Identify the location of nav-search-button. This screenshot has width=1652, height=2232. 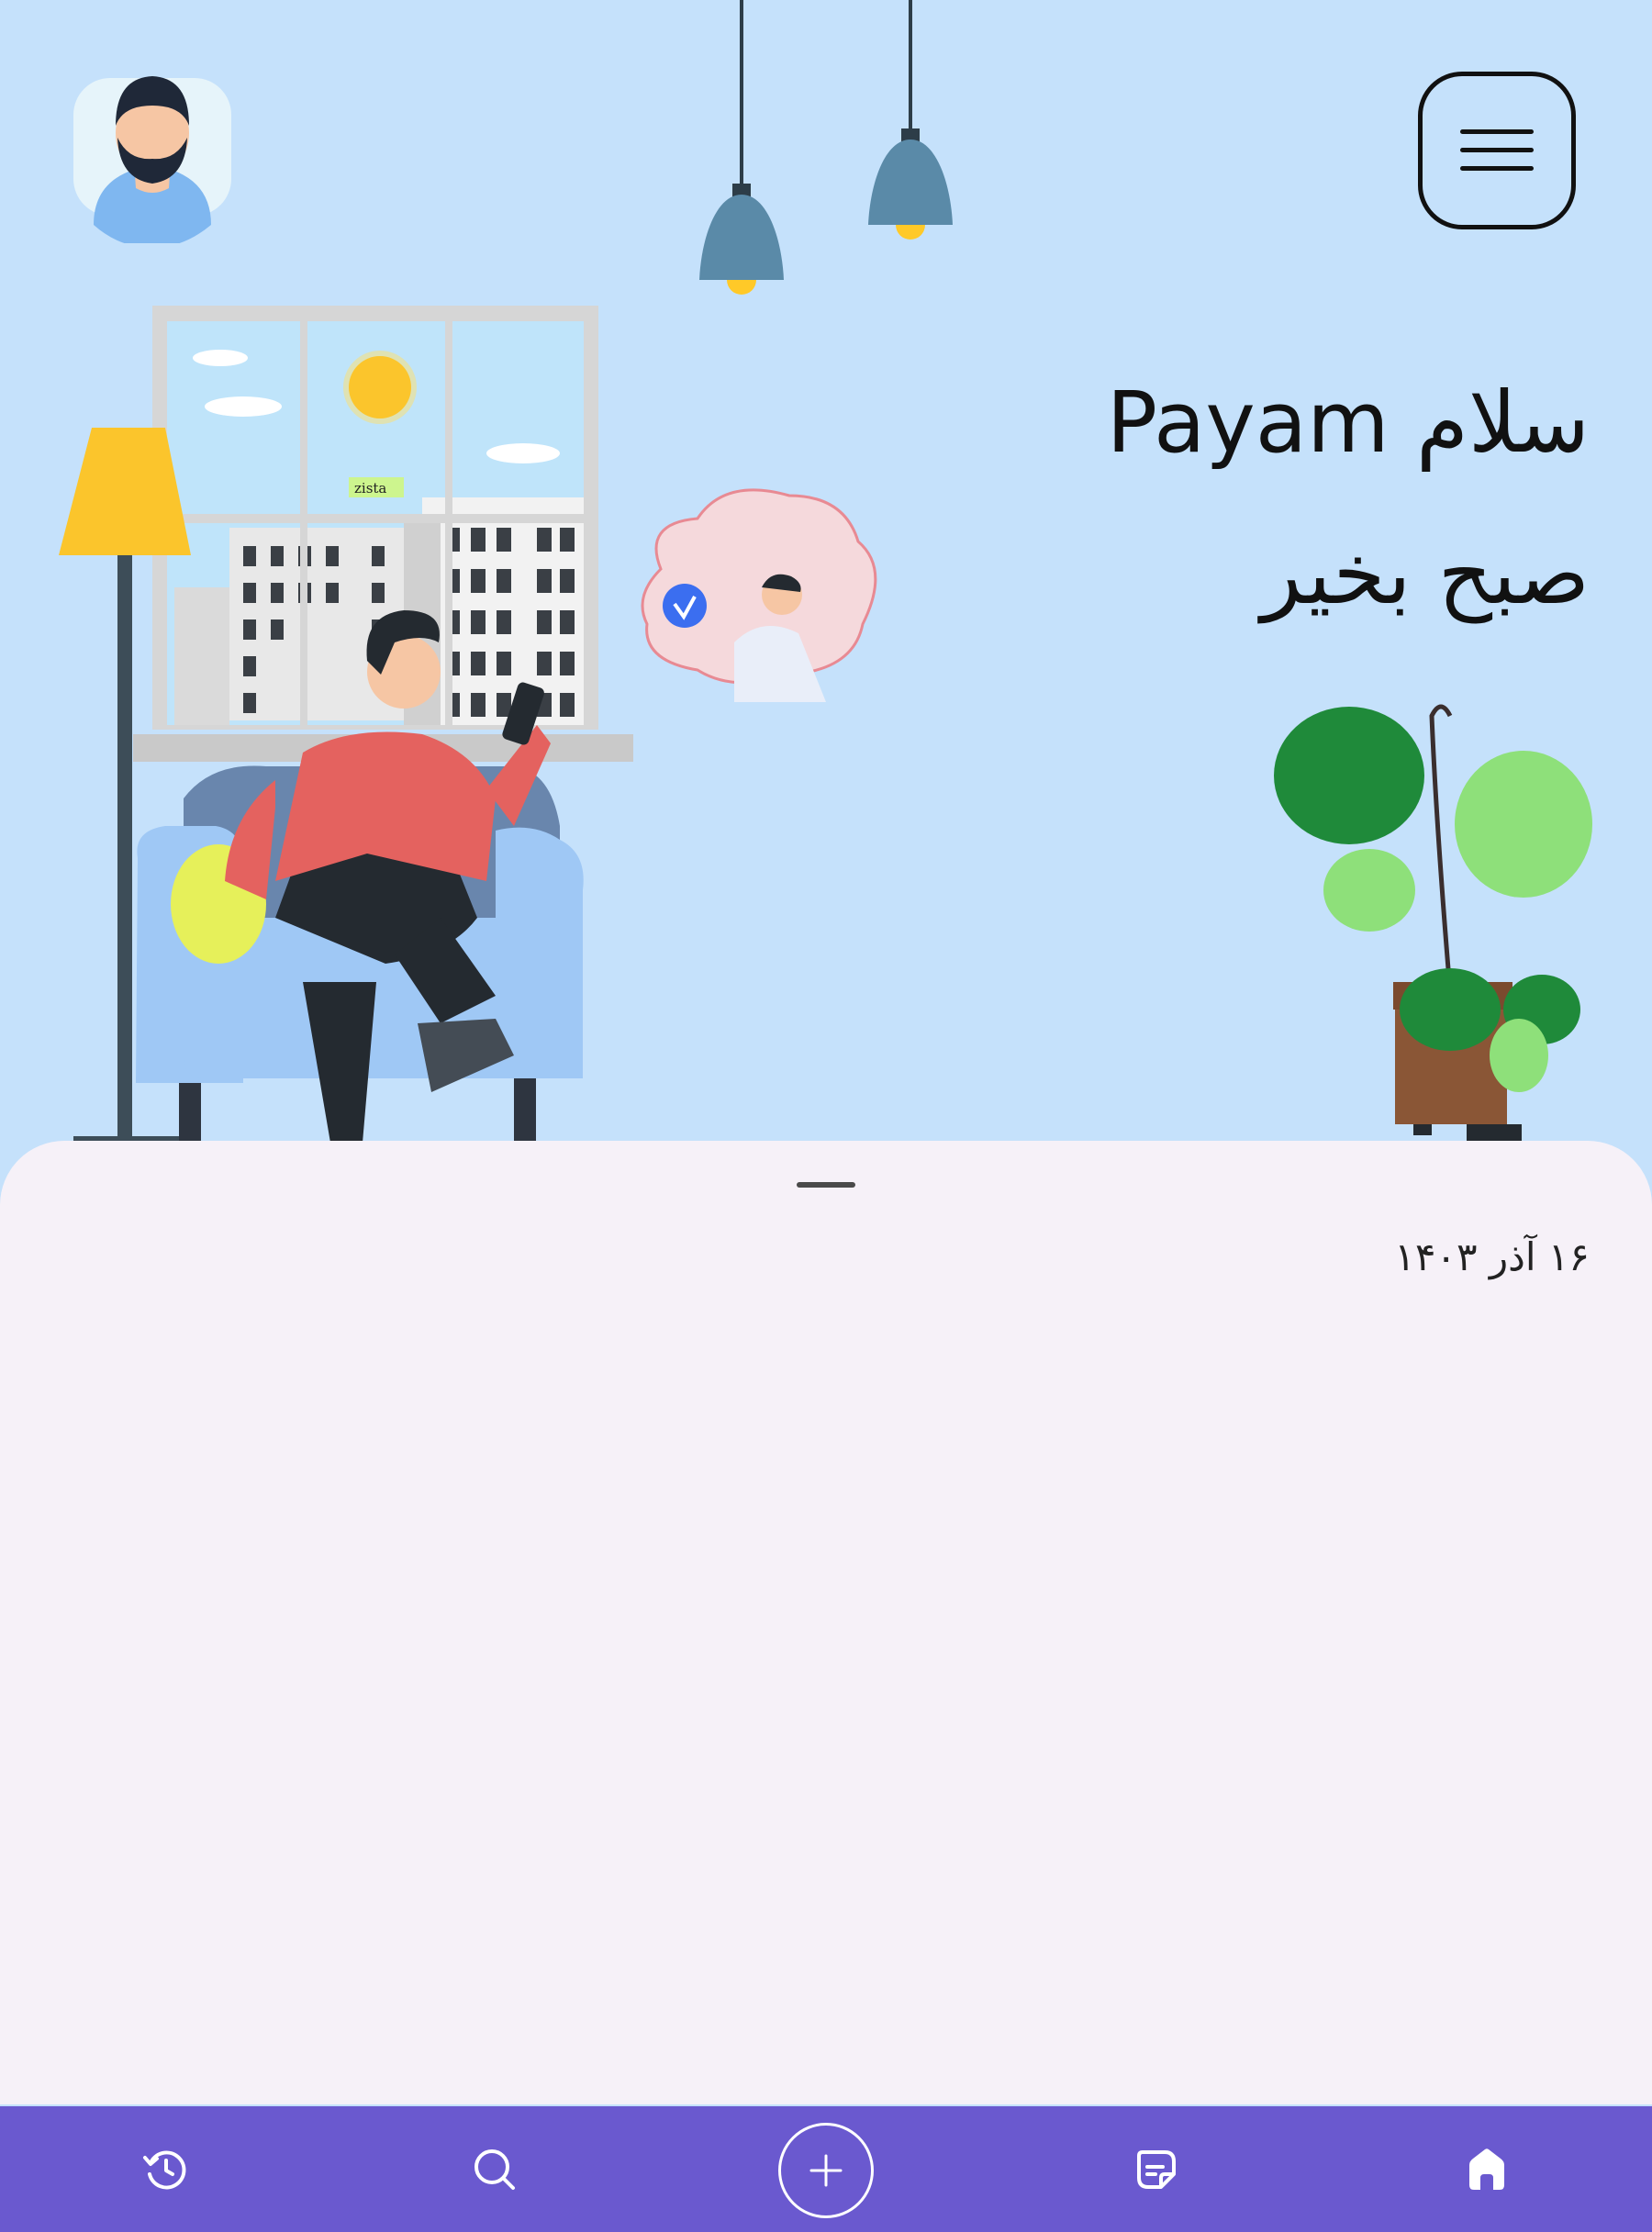
(495, 2169).